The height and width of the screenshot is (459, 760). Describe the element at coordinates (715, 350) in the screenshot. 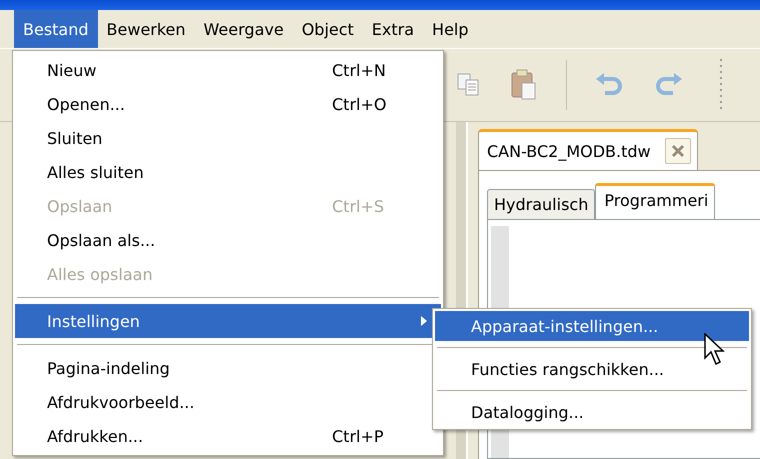

I see `mouse-pointer-icon` at that location.